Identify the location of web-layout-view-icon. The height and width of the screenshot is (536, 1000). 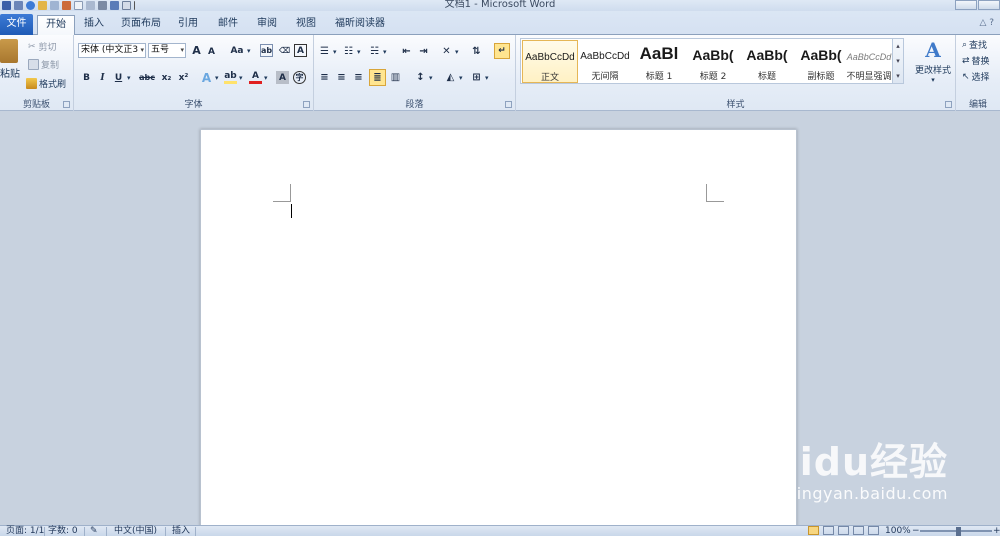
(843, 530).